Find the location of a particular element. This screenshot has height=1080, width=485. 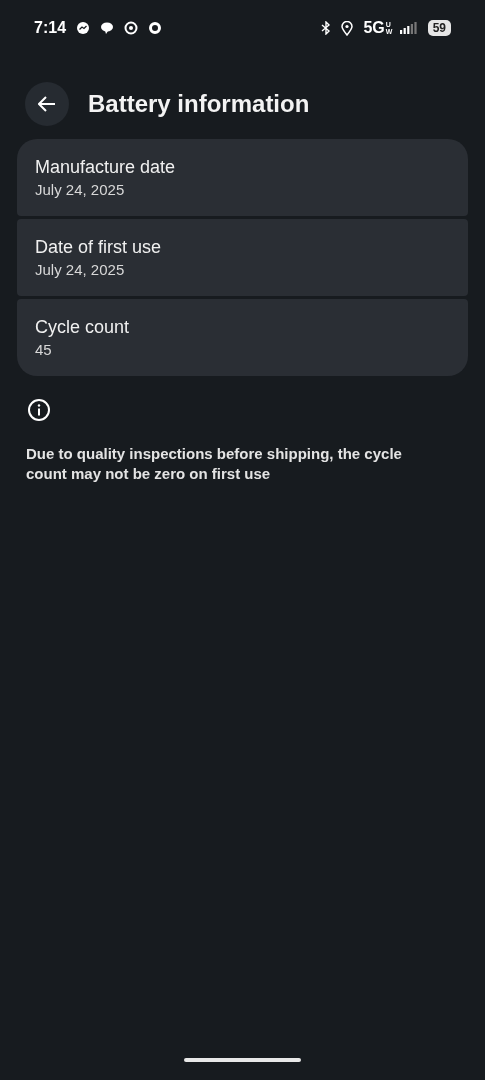

item-value: 45 is located at coordinates (44, 349).